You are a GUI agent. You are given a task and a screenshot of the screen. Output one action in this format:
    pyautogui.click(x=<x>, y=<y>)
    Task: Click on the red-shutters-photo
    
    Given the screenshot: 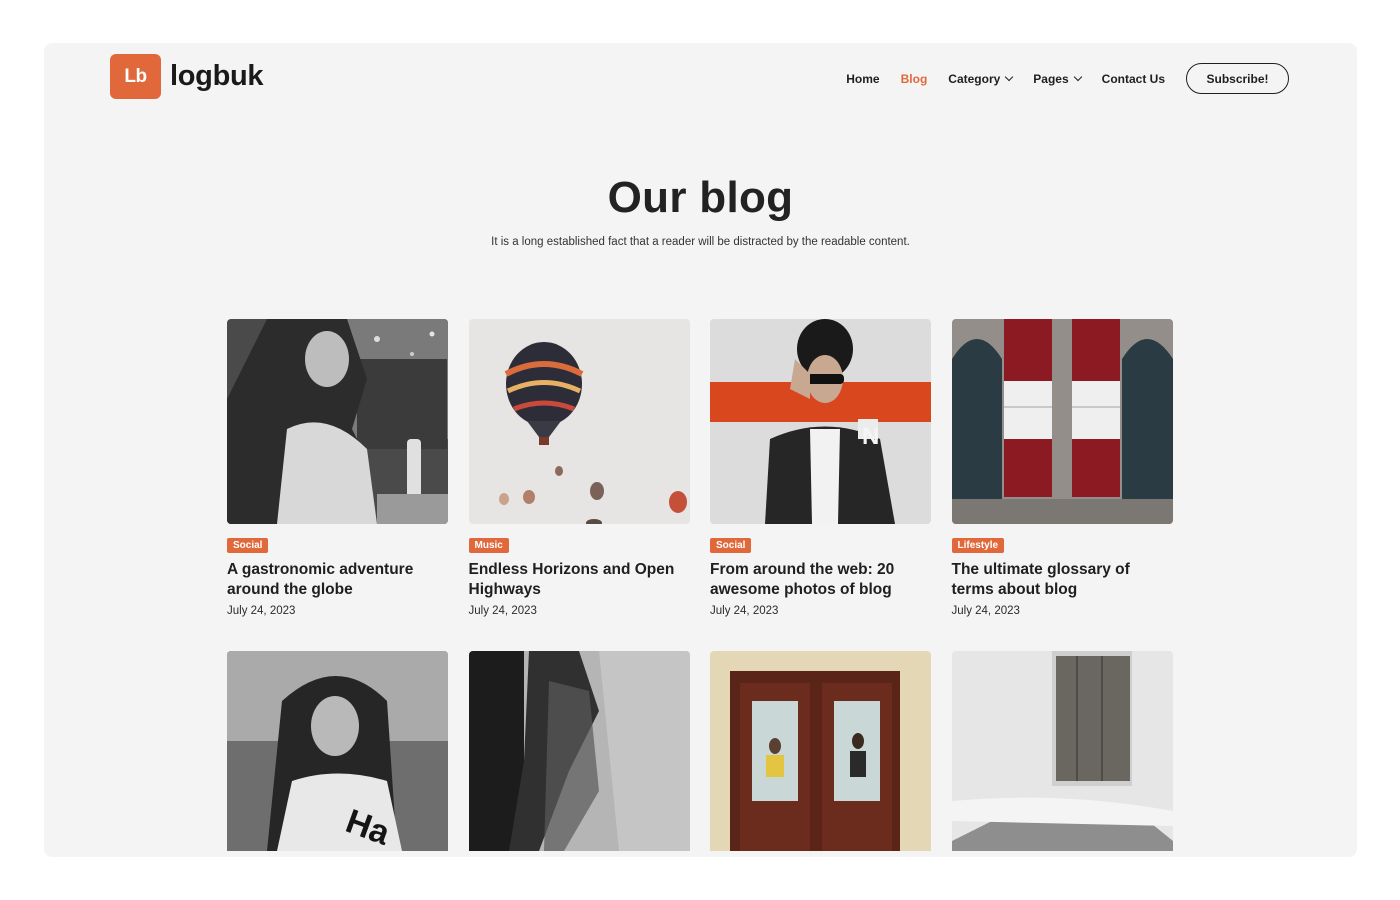 What is the action you would take?
    pyautogui.click(x=1062, y=421)
    